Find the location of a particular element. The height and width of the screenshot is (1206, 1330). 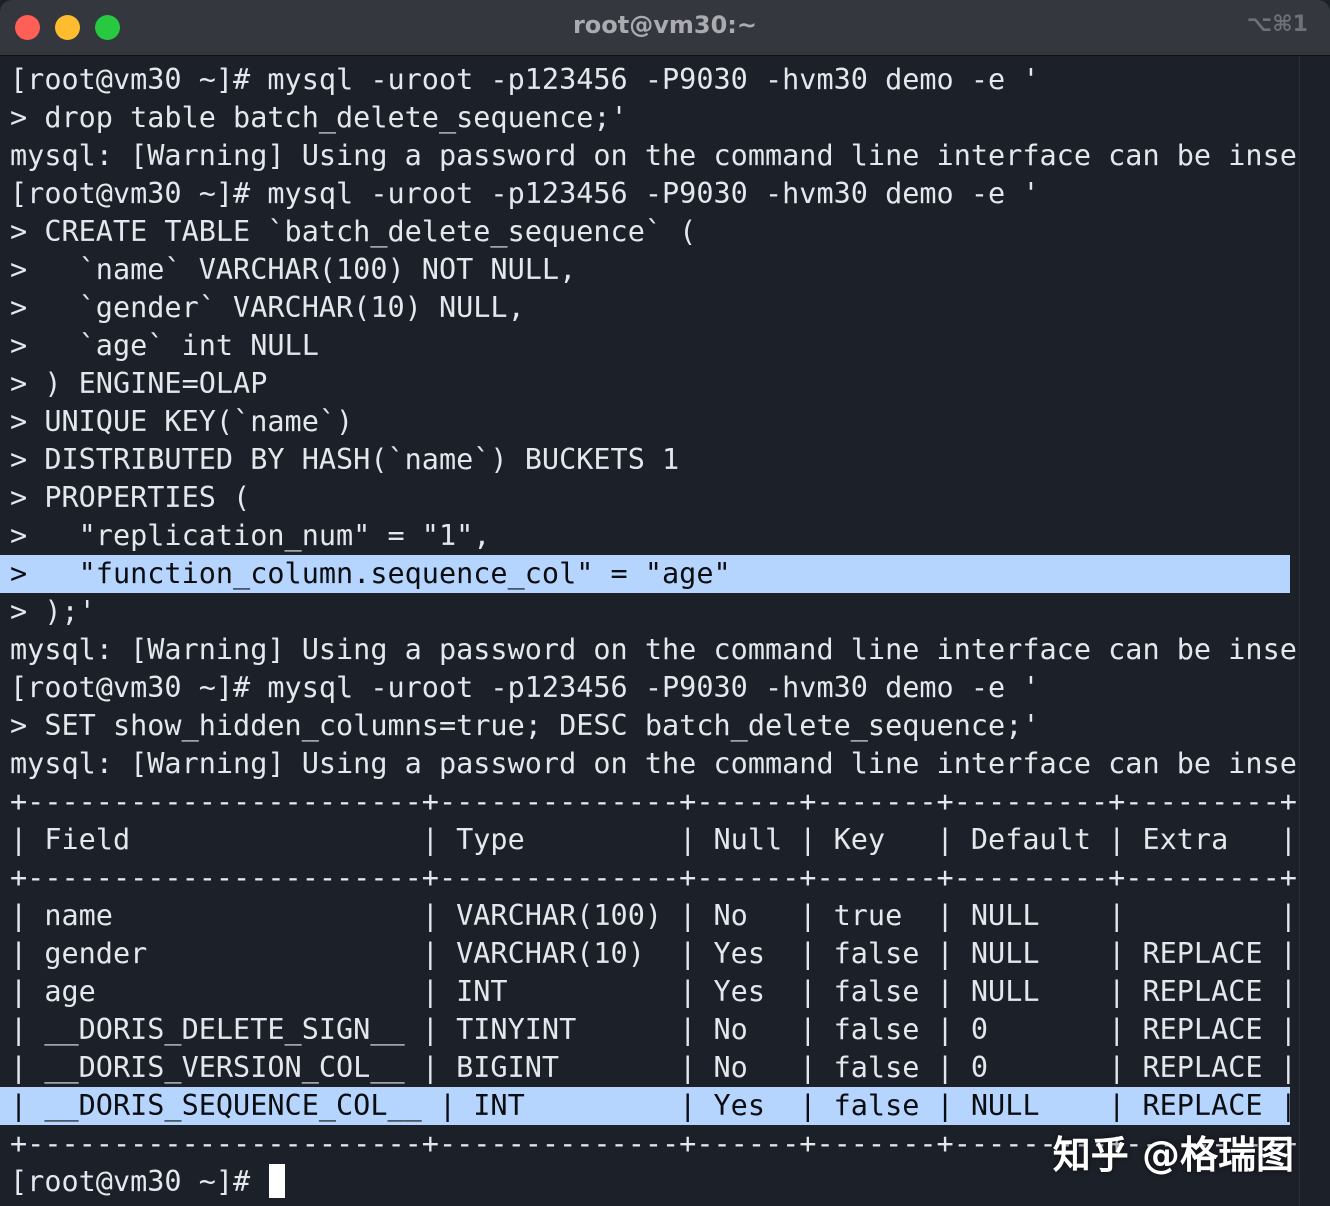

window-title: root@vm30:~ is located at coordinates (665, 25).